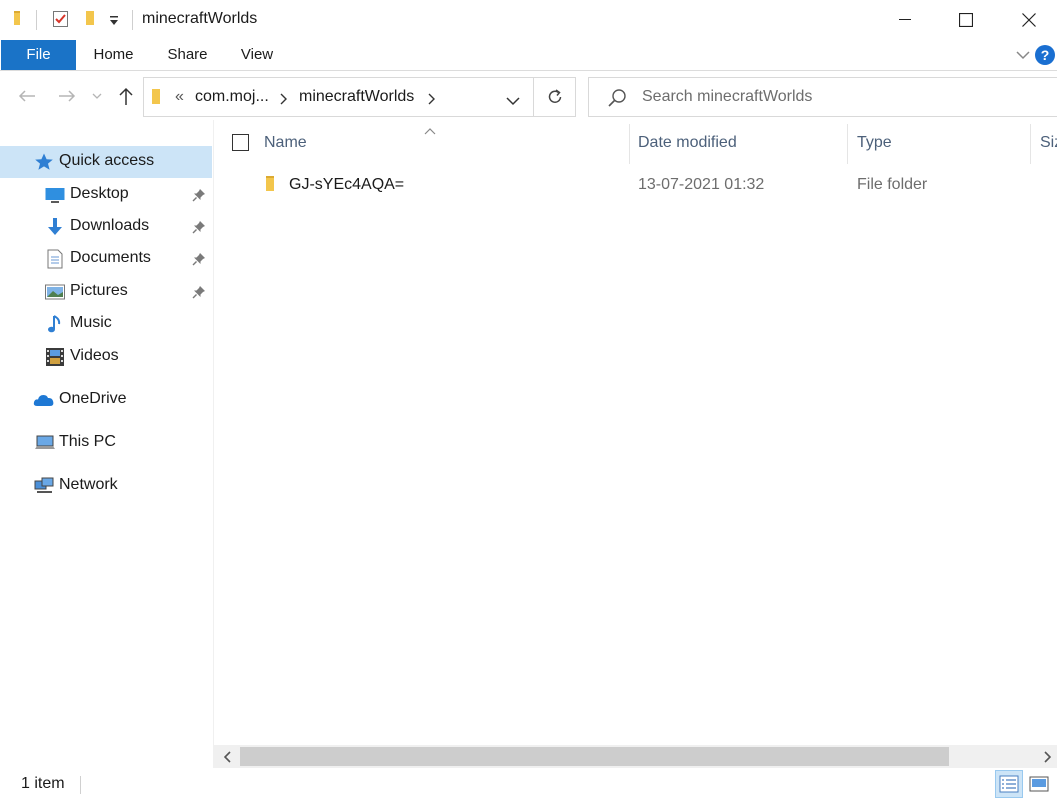 This screenshot has width=1057, height=800. Describe the element at coordinates (44, 162) in the screenshot. I see `star-icon` at that location.